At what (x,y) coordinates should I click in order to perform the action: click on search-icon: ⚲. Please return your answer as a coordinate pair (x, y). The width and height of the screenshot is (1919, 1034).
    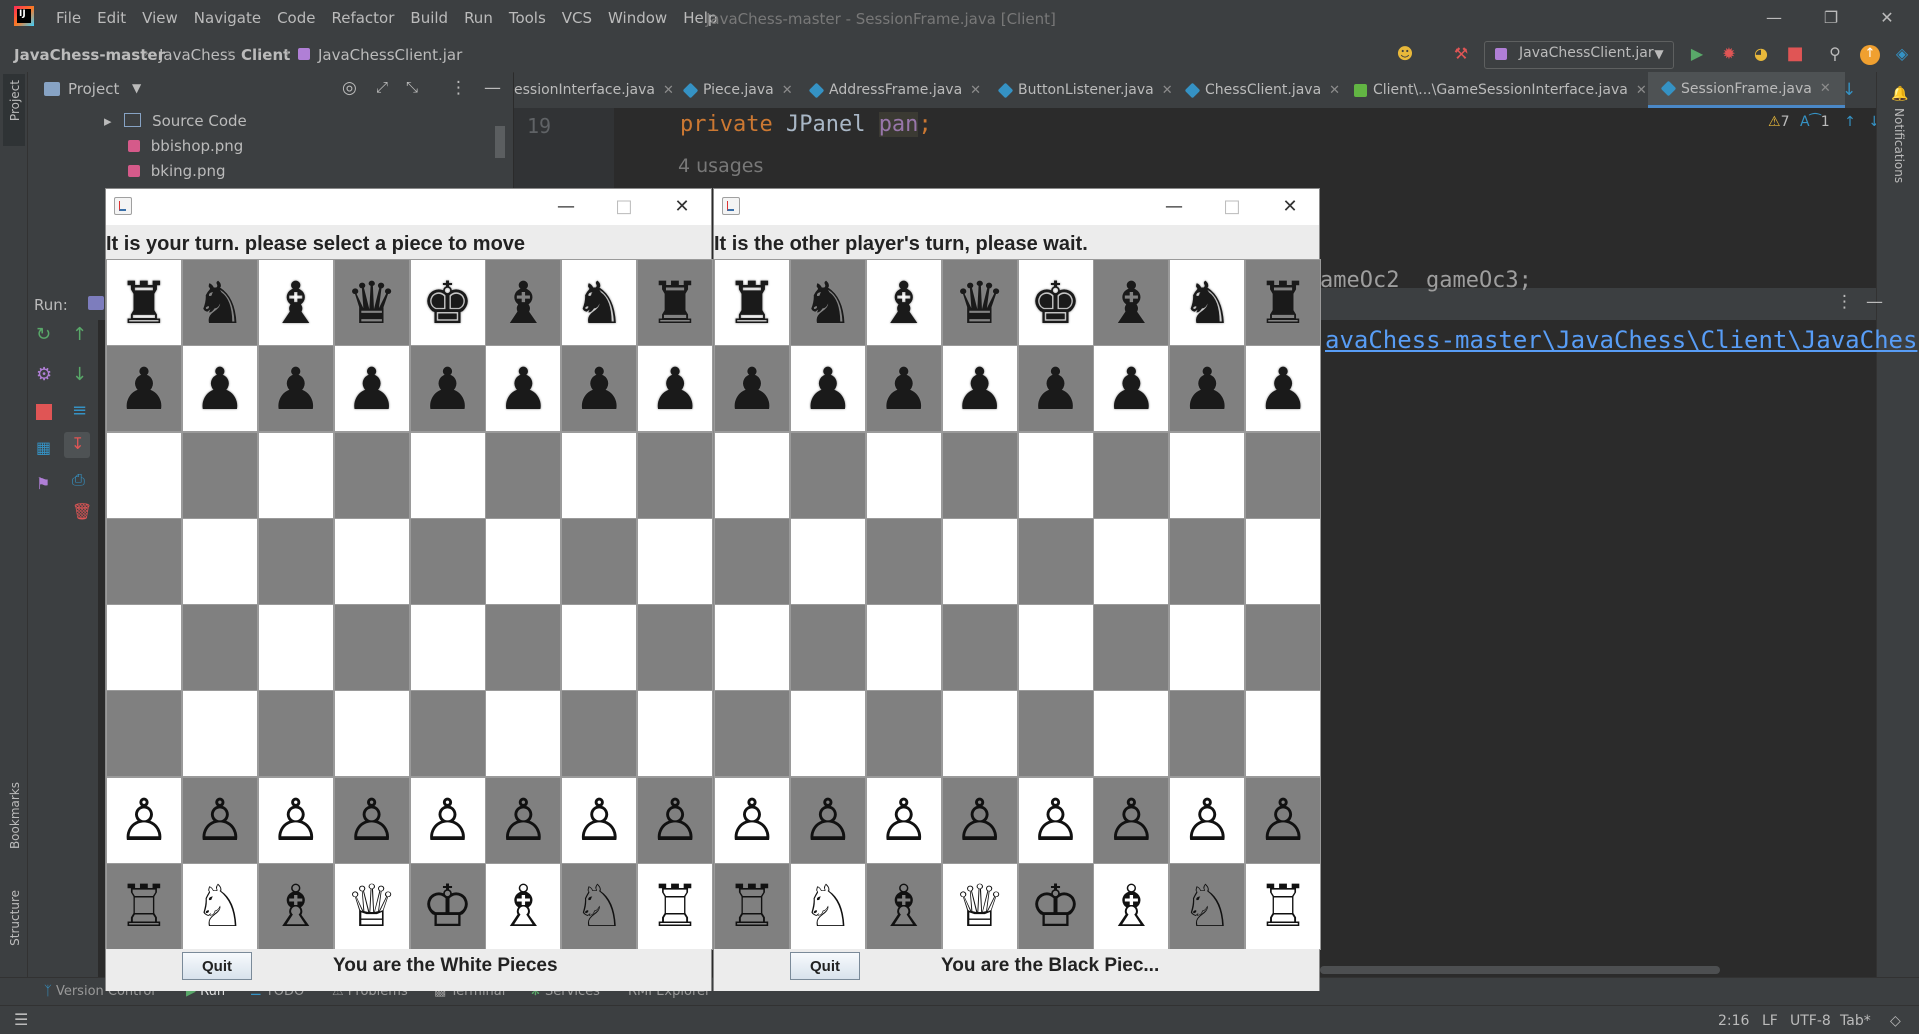
    Looking at the image, I should click on (1835, 54).